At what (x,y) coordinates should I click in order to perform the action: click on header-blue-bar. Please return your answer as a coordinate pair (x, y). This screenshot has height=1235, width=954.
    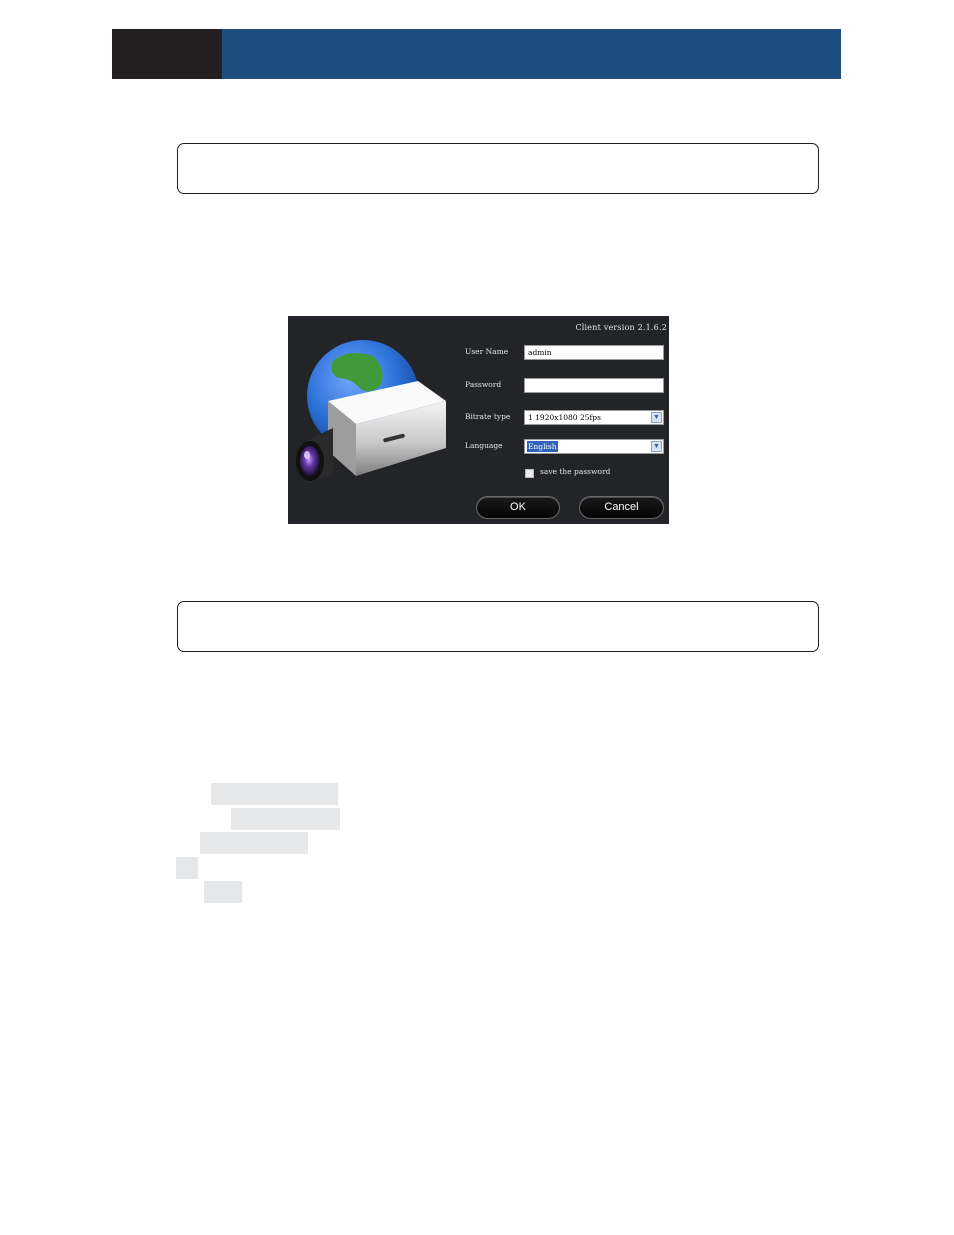
    Looking at the image, I should click on (531, 54).